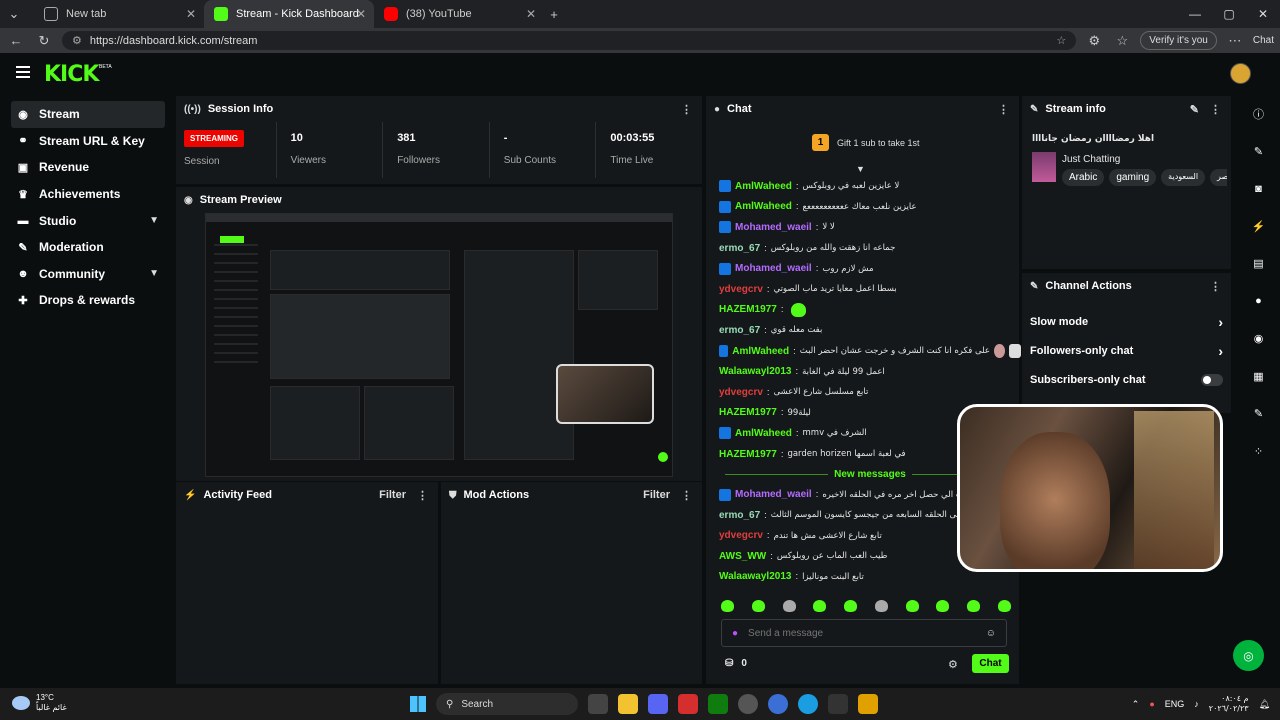 The width and height of the screenshot is (1280, 720). I want to click on sidebar-item-community: ☻ Community ▼, so click(88, 274).